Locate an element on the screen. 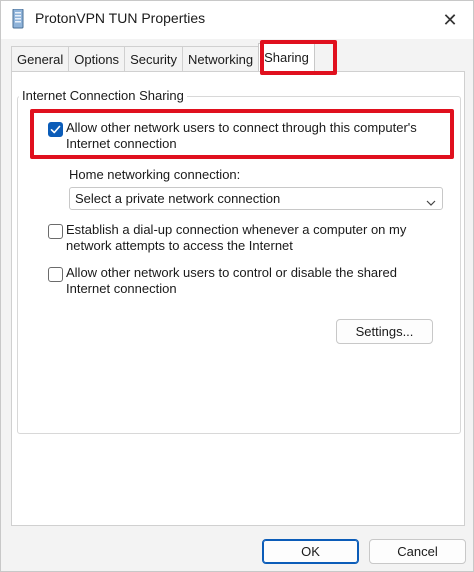  allow-control-label-line2: Internet connection is located at coordinates (121, 288).